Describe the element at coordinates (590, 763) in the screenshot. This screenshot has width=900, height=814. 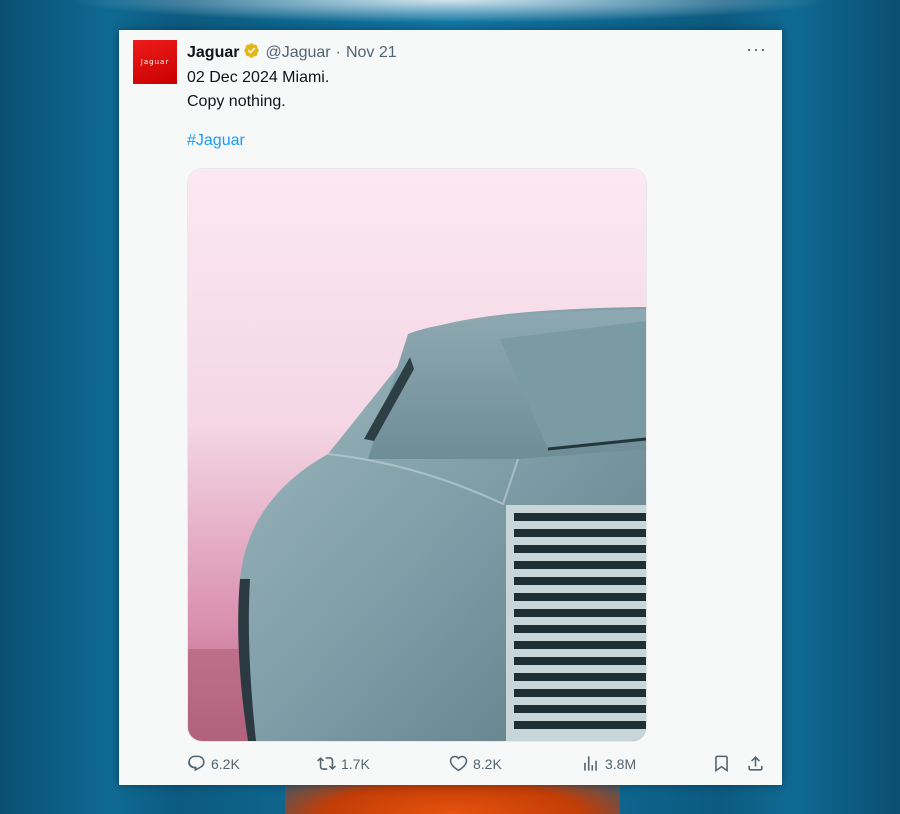
I see `views-bar-chart-icon` at that location.